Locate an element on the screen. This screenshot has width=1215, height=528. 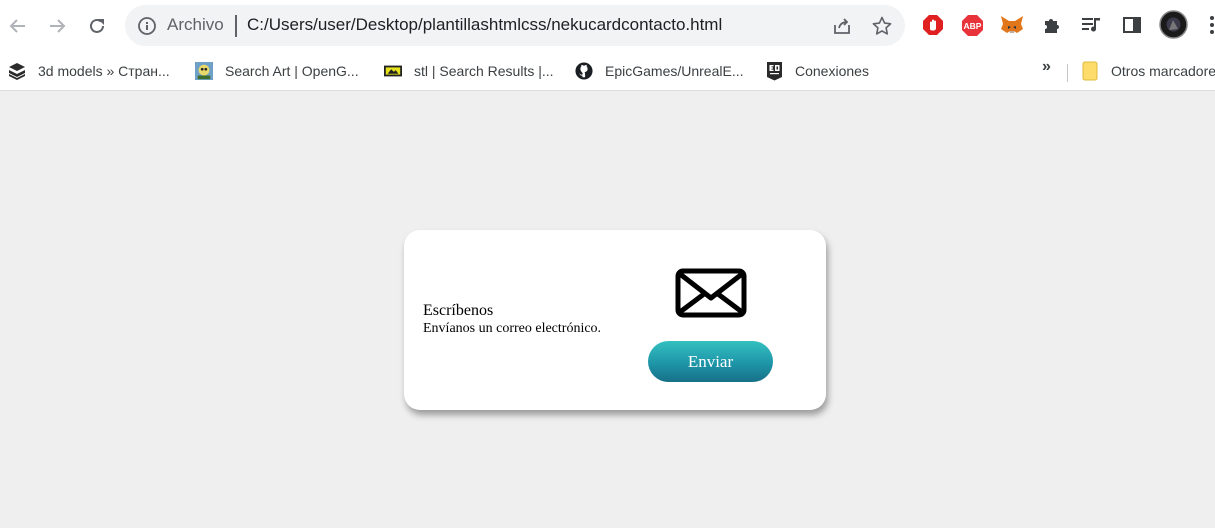
adblock-stop-icon is located at coordinates (933, 25).